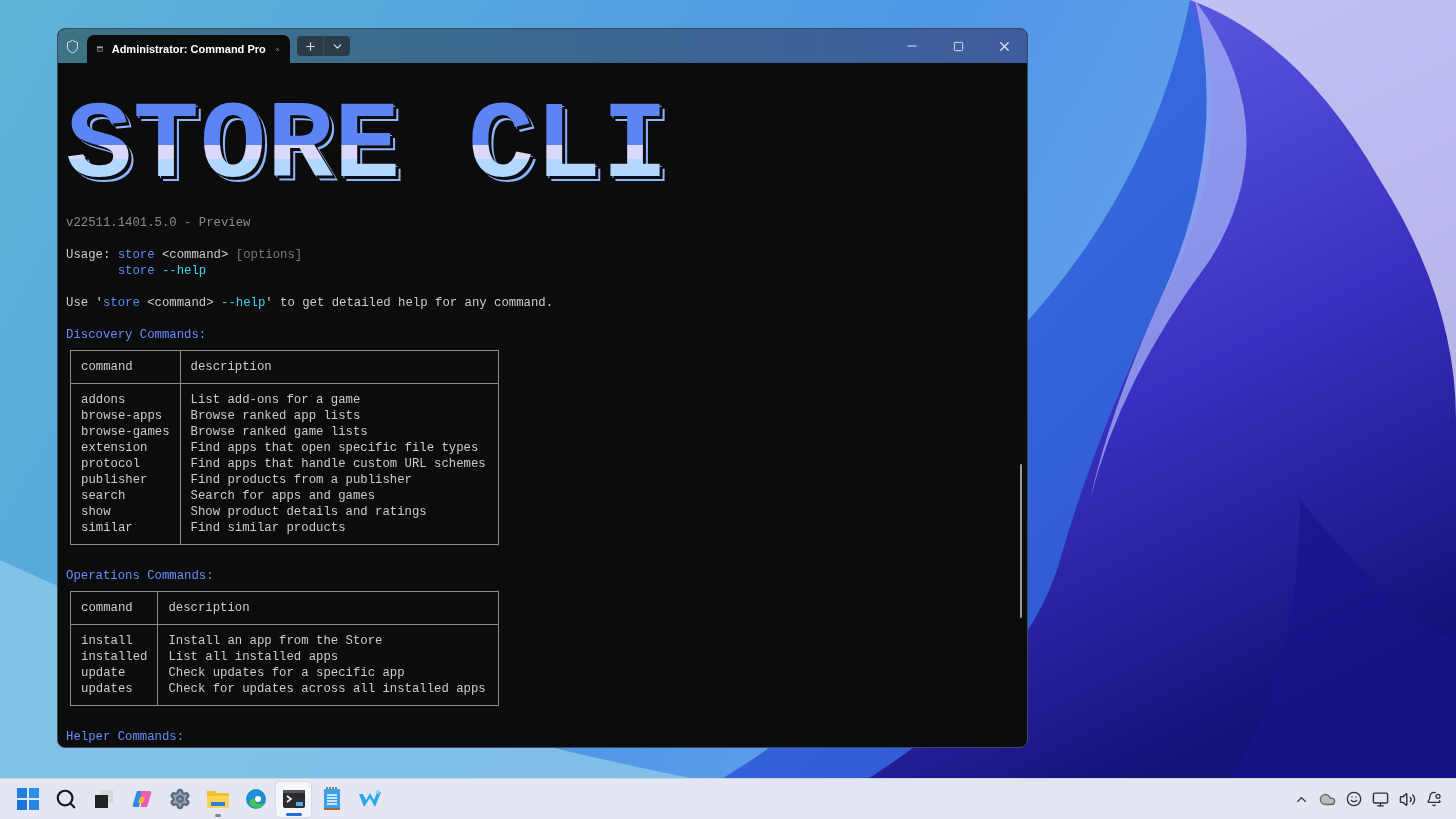 Image resolution: width=1456 pixels, height=819 pixels. I want to click on taskbar-button, so click(293, 799).